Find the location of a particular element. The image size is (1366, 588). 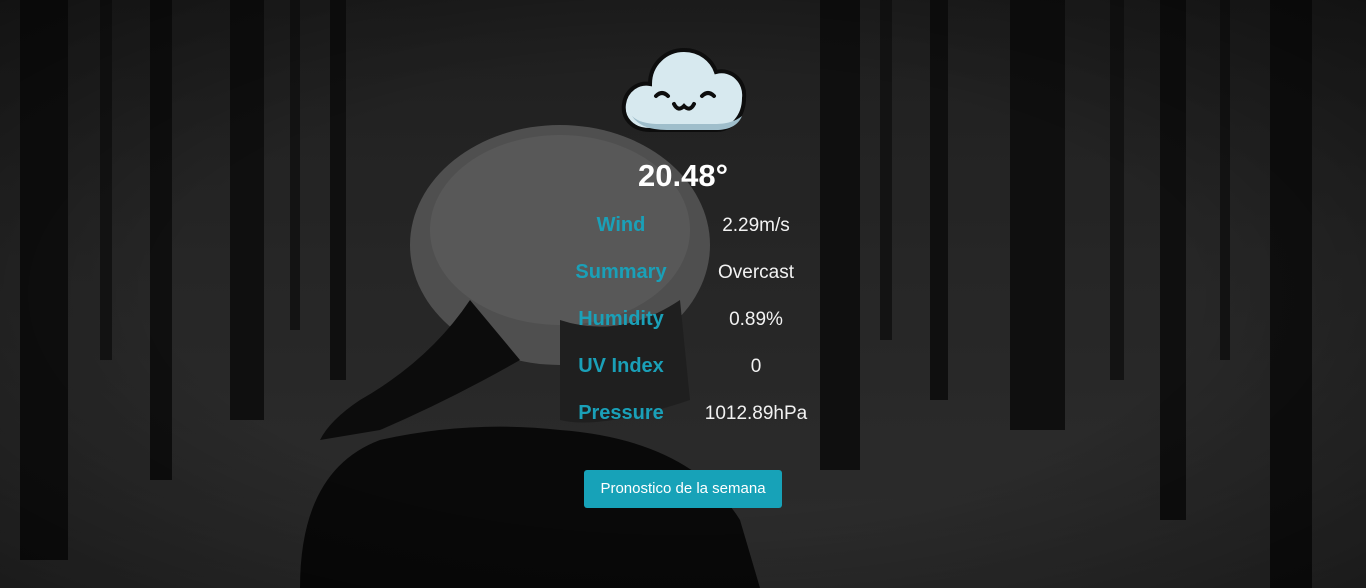

temperature-value: 20.48° is located at coordinates (683, 175).